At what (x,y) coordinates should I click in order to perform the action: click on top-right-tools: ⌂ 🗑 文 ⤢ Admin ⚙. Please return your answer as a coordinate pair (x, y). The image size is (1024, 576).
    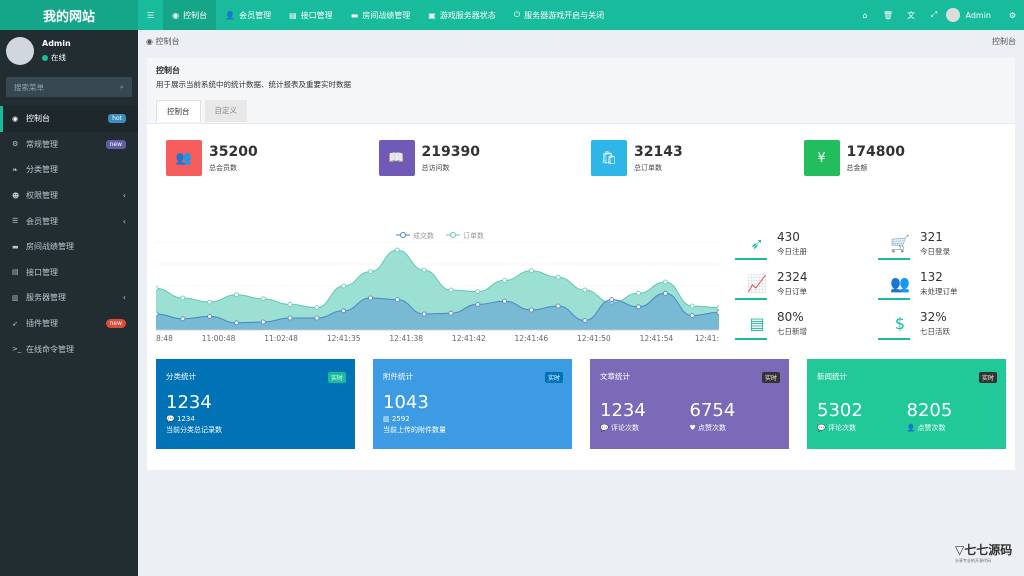
    Looking at the image, I should click on (939, 15).